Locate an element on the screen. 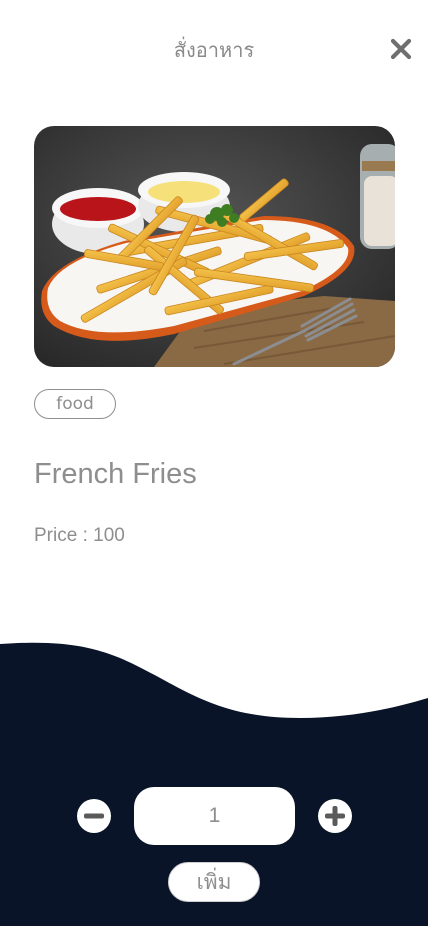 The image size is (428, 926). close-button is located at coordinates (401, 49).